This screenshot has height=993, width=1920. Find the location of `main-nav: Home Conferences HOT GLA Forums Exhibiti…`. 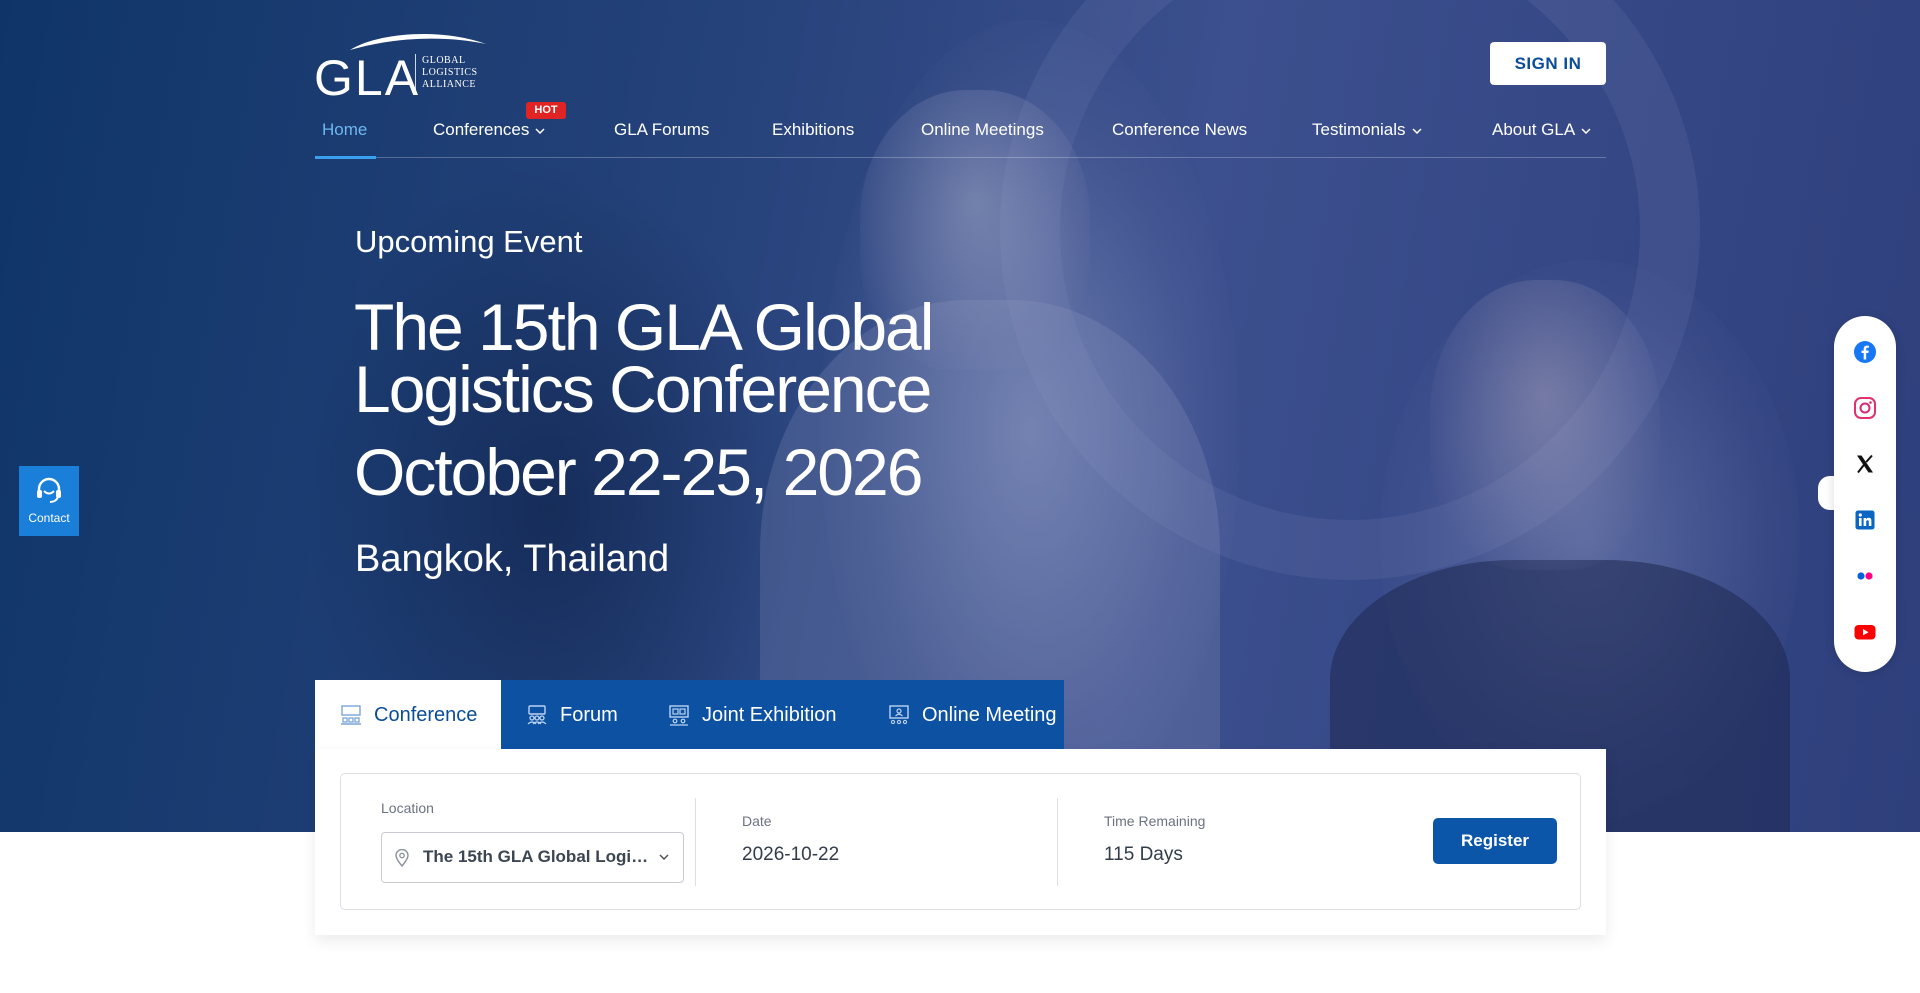

main-nav: Home Conferences HOT GLA Forums Exhibiti… is located at coordinates (960, 130).